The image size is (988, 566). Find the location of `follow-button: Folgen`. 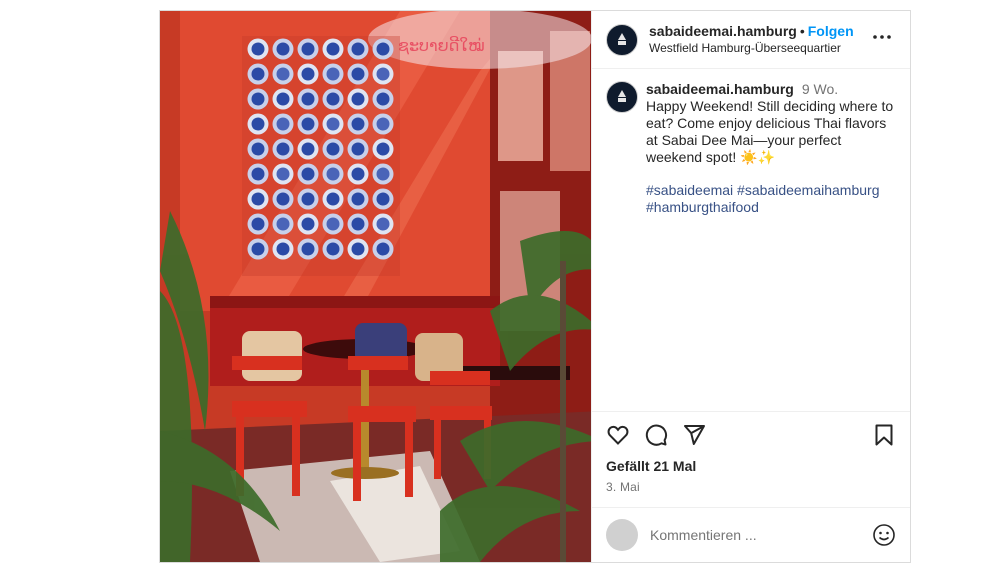

follow-button: Folgen is located at coordinates (831, 31).